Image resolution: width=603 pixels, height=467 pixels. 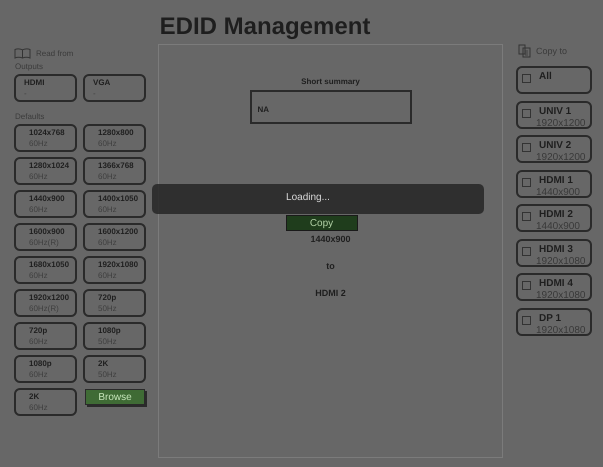 I want to click on summary-label: Short summary, so click(x=330, y=81).